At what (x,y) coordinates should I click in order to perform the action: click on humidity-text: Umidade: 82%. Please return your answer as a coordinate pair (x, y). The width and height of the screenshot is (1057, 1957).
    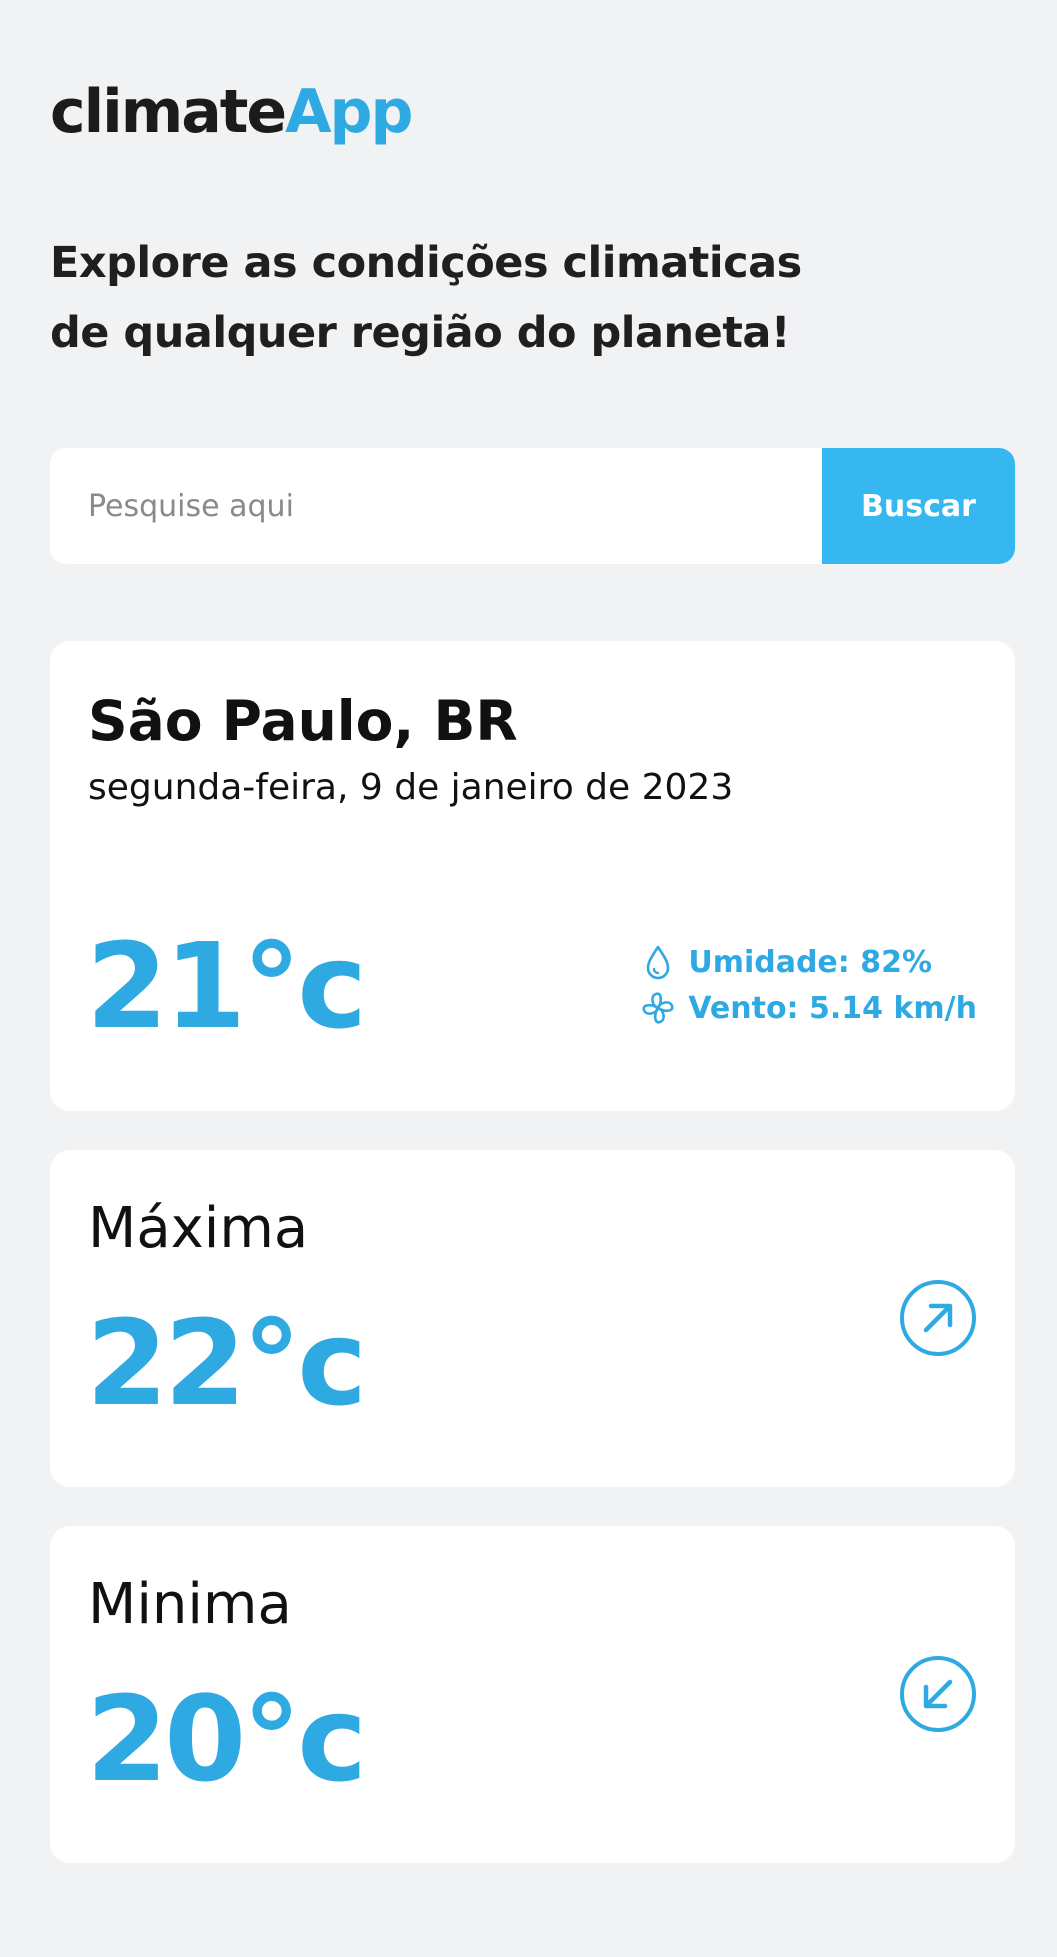
    Looking at the image, I should click on (810, 962).